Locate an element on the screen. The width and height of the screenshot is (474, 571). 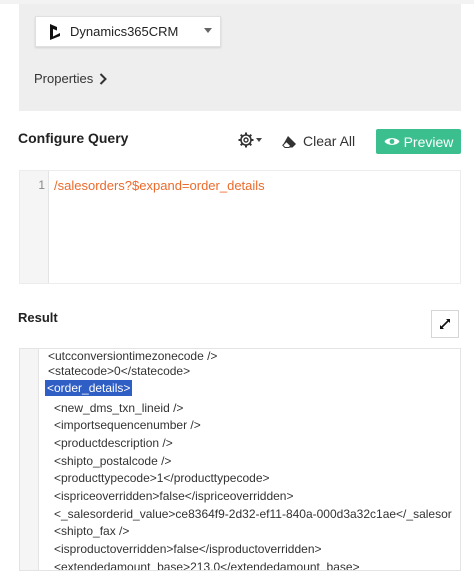
line-gutter: 1 is located at coordinates (34, 227).